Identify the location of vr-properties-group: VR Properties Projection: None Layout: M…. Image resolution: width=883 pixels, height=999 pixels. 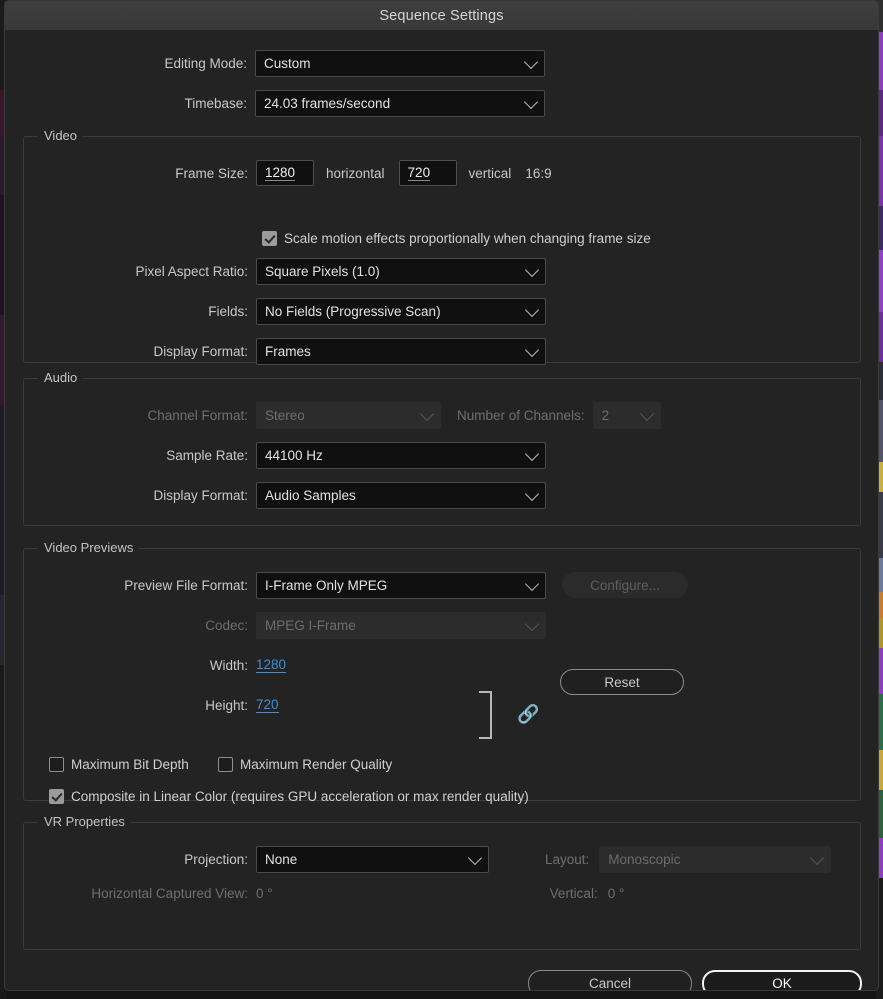
(442, 882).